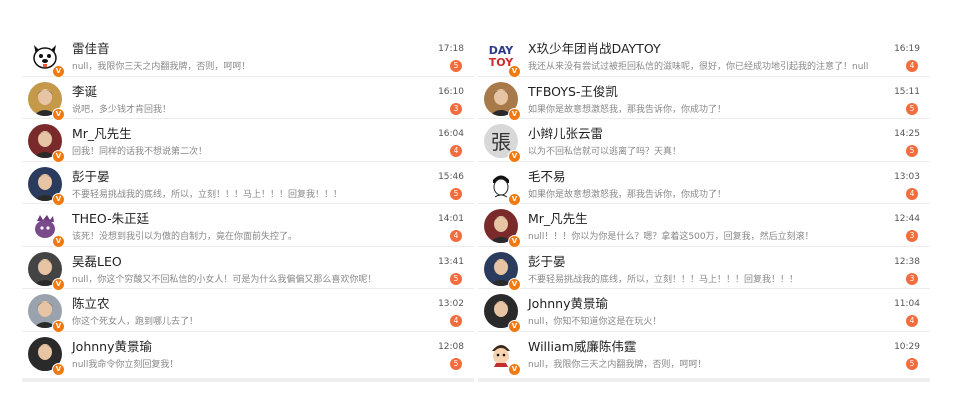  Describe the element at coordinates (594, 47) in the screenshot. I see `contact-name: X玖少年团肖战DAYTOY` at that location.